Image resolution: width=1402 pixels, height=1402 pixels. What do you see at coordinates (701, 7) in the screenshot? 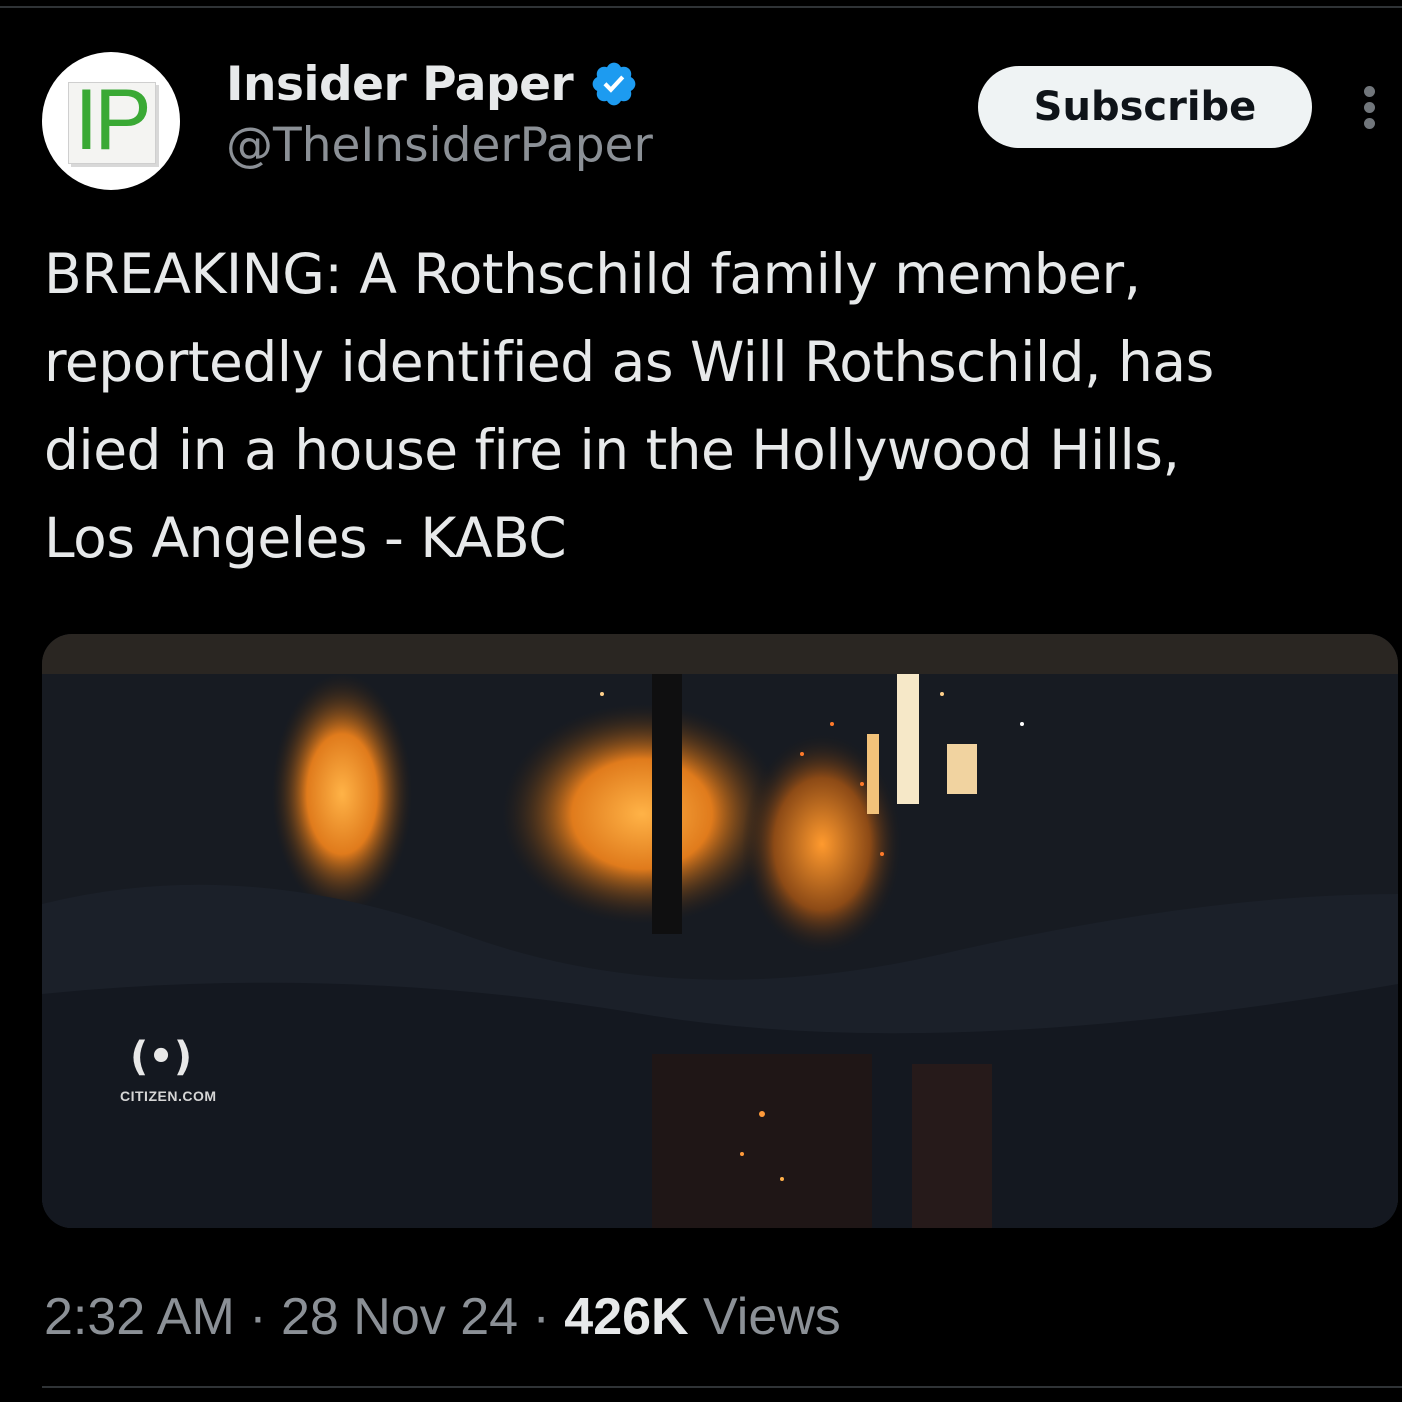
I see `top-divider` at bounding box center [701, 7].